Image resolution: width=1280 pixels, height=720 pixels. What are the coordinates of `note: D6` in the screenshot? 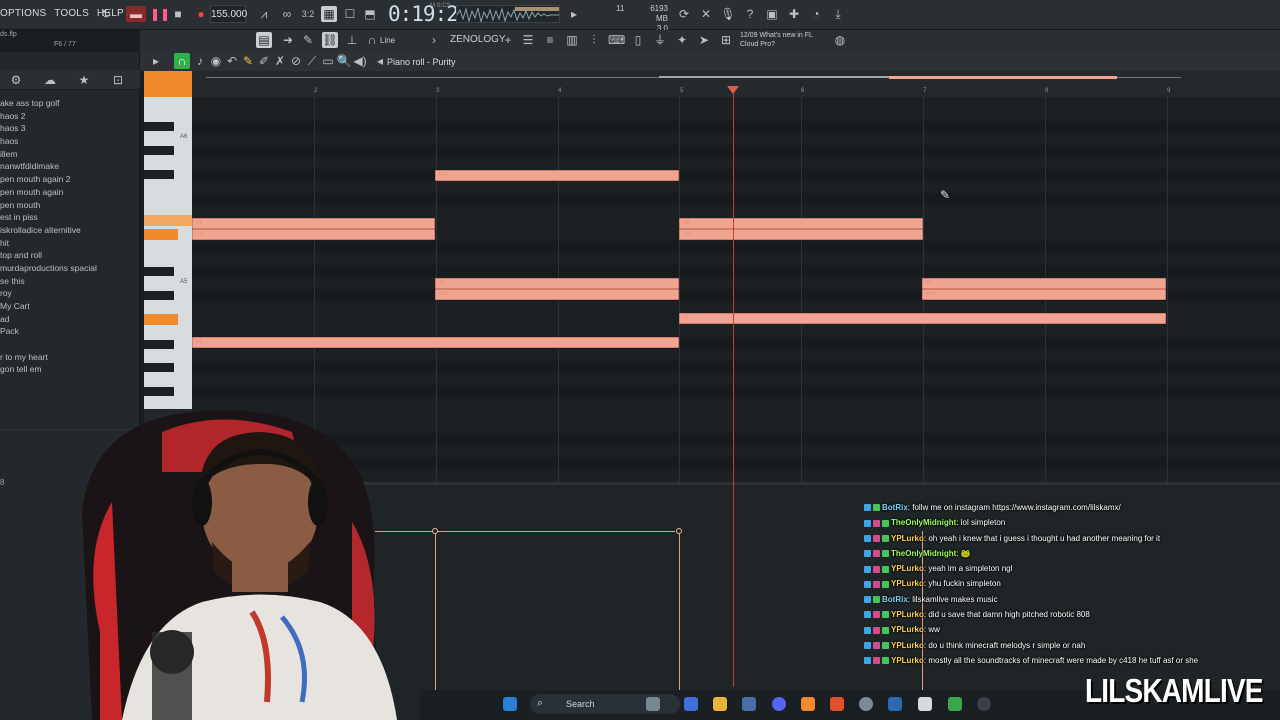 It's located at (313, 223).